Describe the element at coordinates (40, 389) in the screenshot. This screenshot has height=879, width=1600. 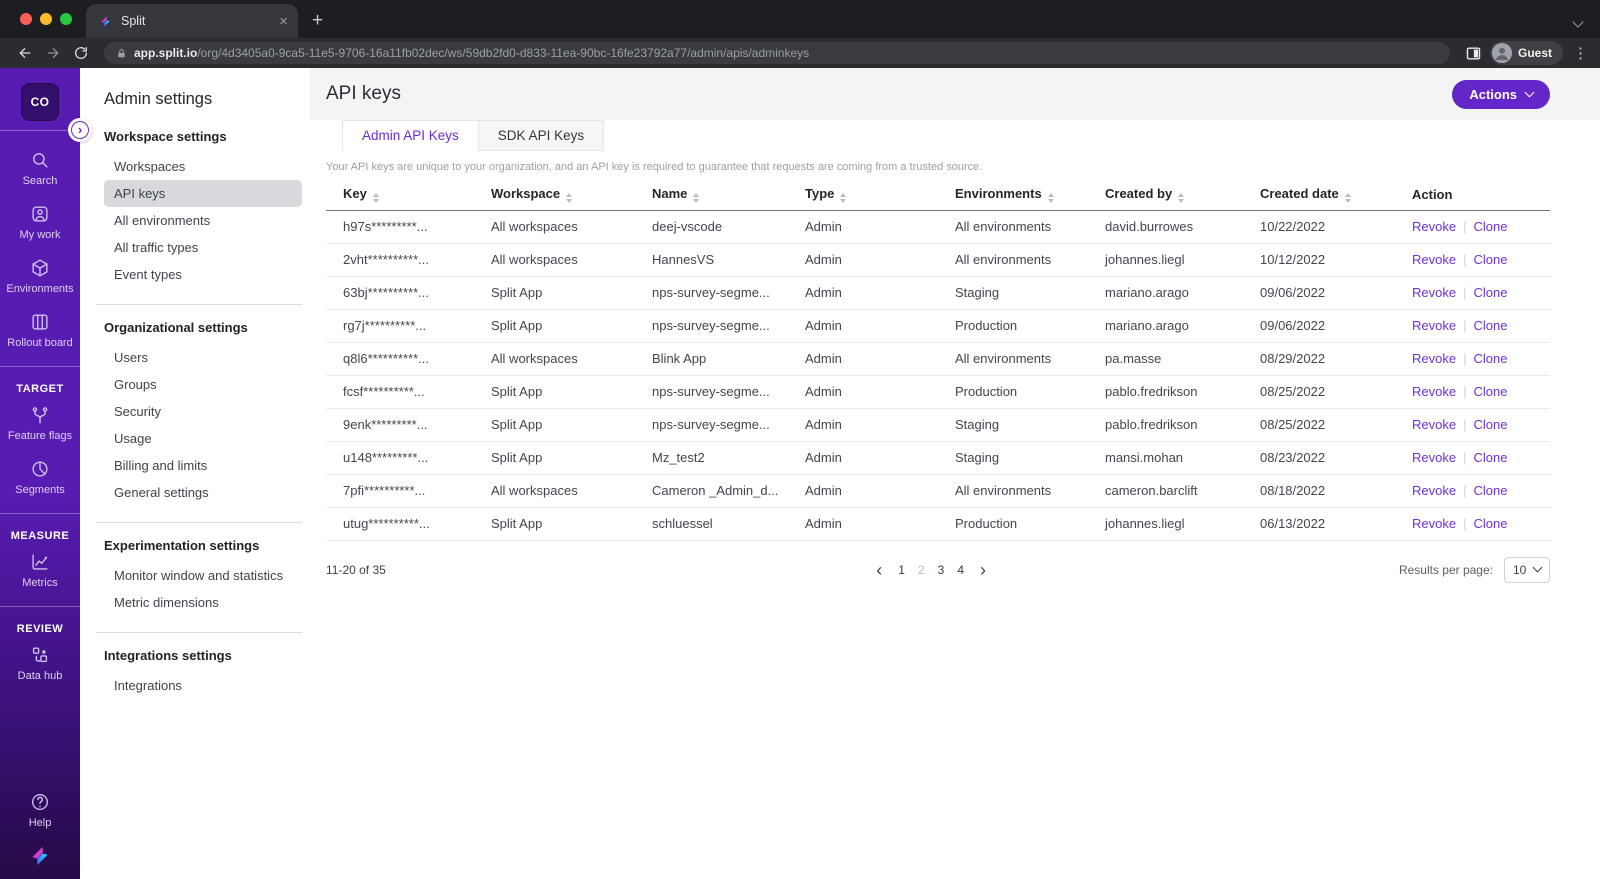
I see `sidebar-section-target: TARGET` at that location.